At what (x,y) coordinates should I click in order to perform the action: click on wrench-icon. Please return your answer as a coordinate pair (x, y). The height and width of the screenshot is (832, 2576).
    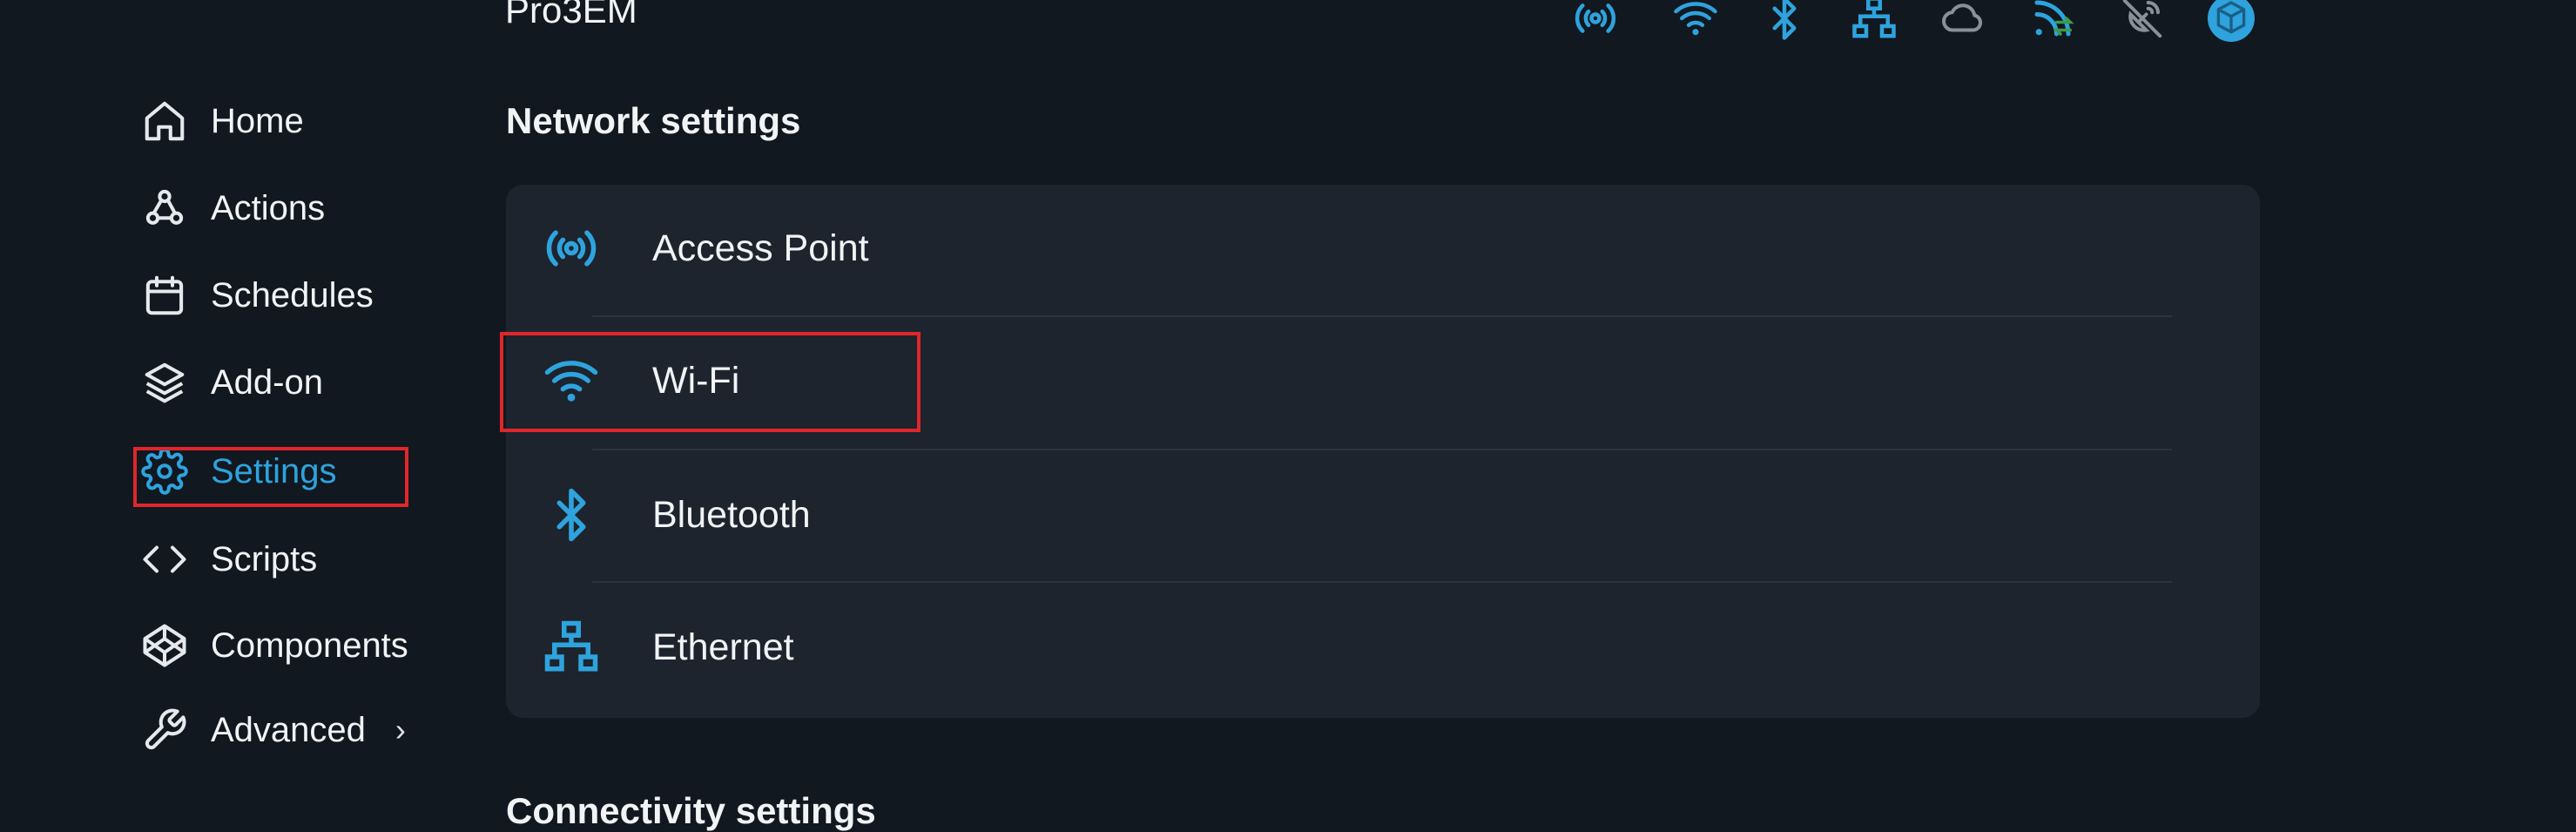
    Looking at the image, I should click on (164, 730).